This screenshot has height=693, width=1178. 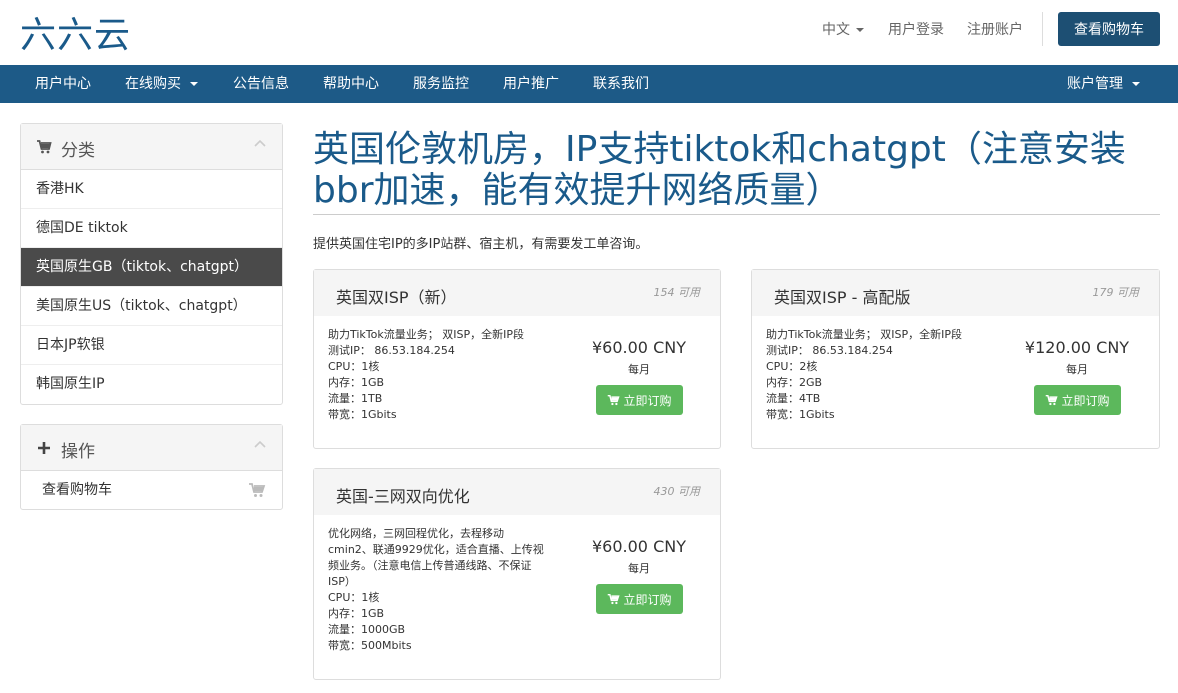 I want to click on category-hk: 香港HK, so click(x=151, y=189).